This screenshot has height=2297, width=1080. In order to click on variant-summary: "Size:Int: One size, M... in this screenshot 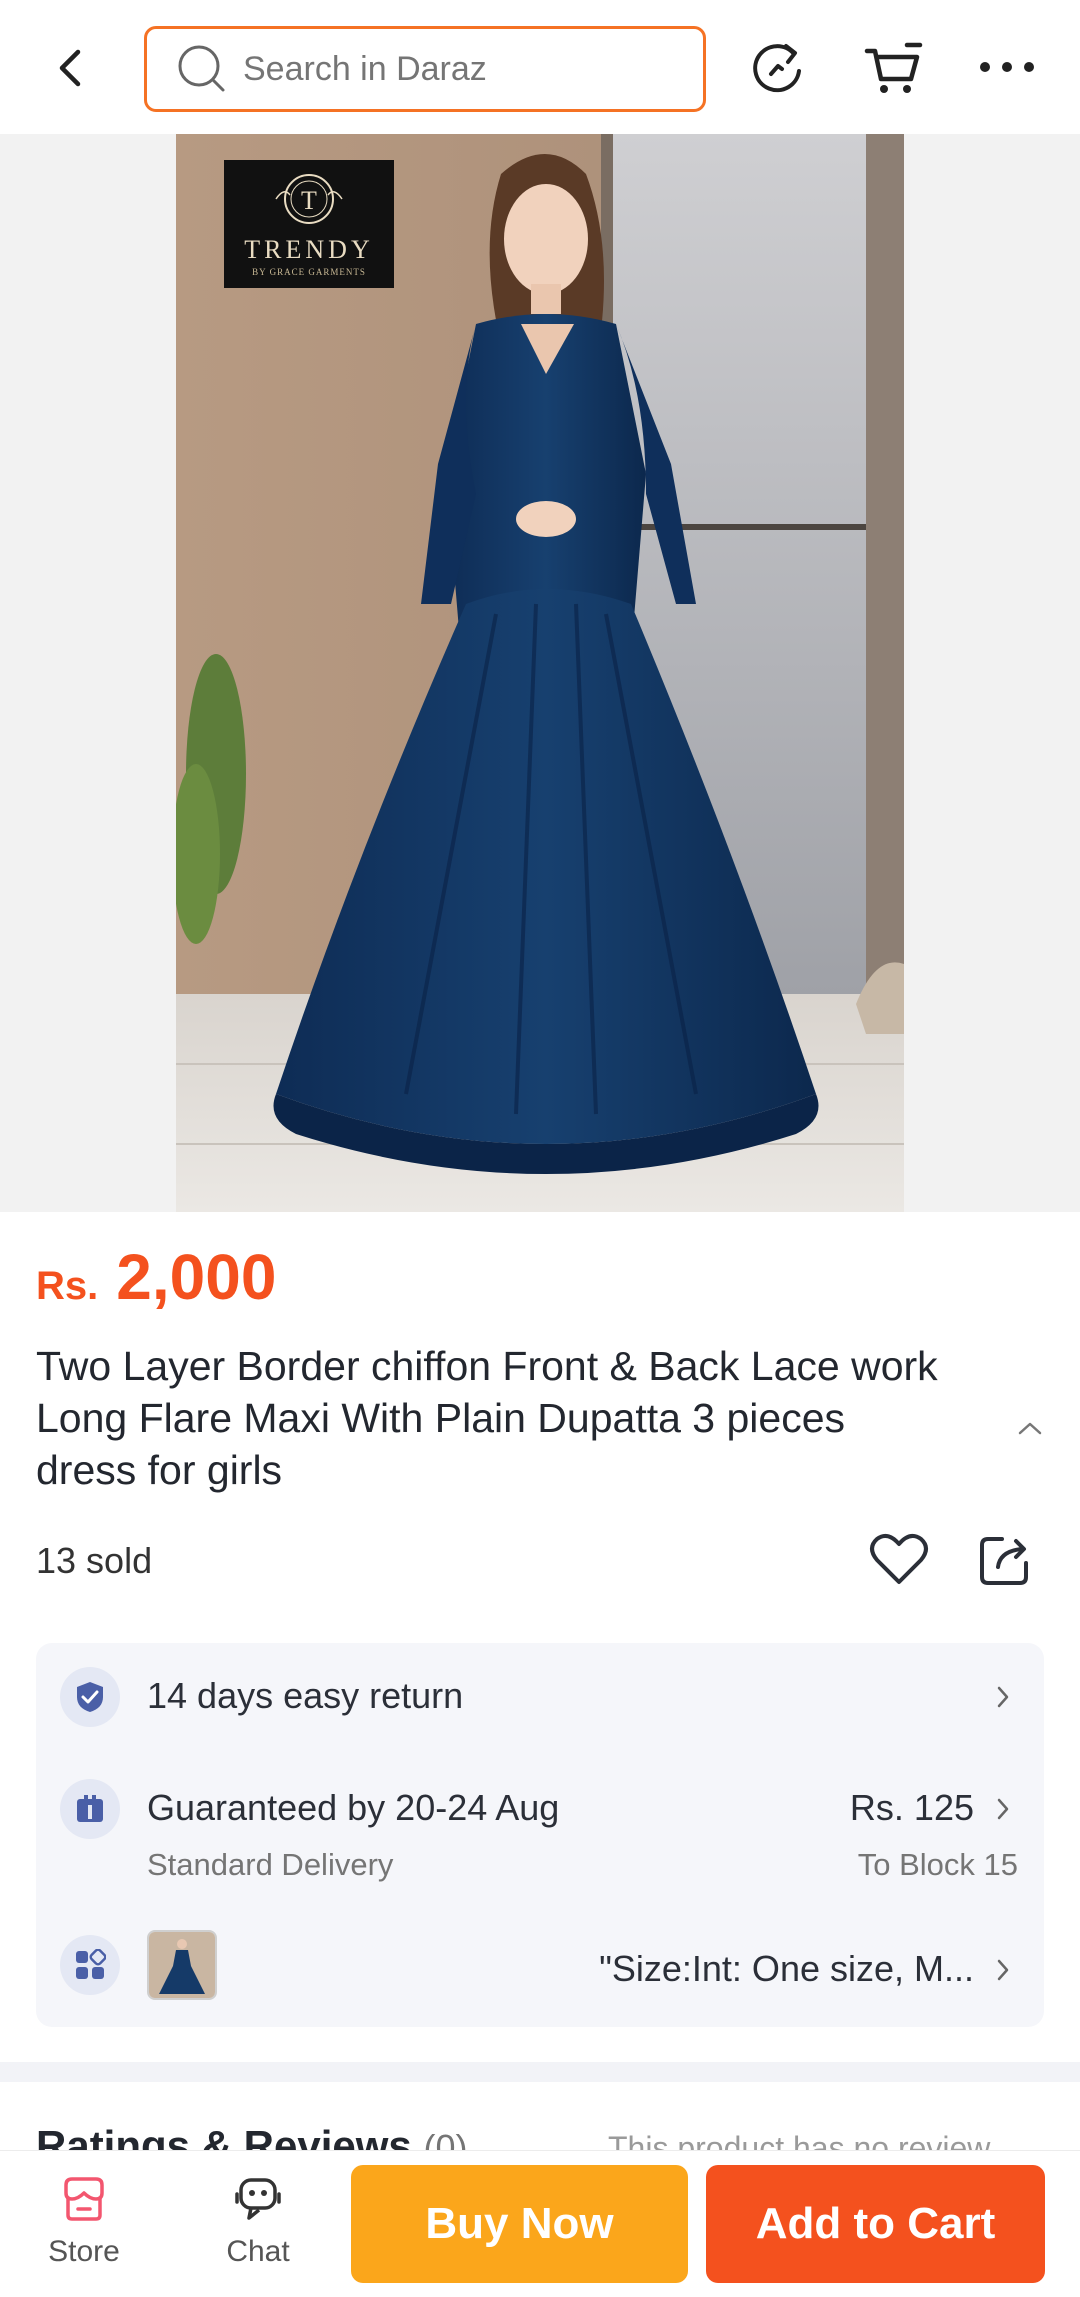, I will do `click(786, 1968)`.